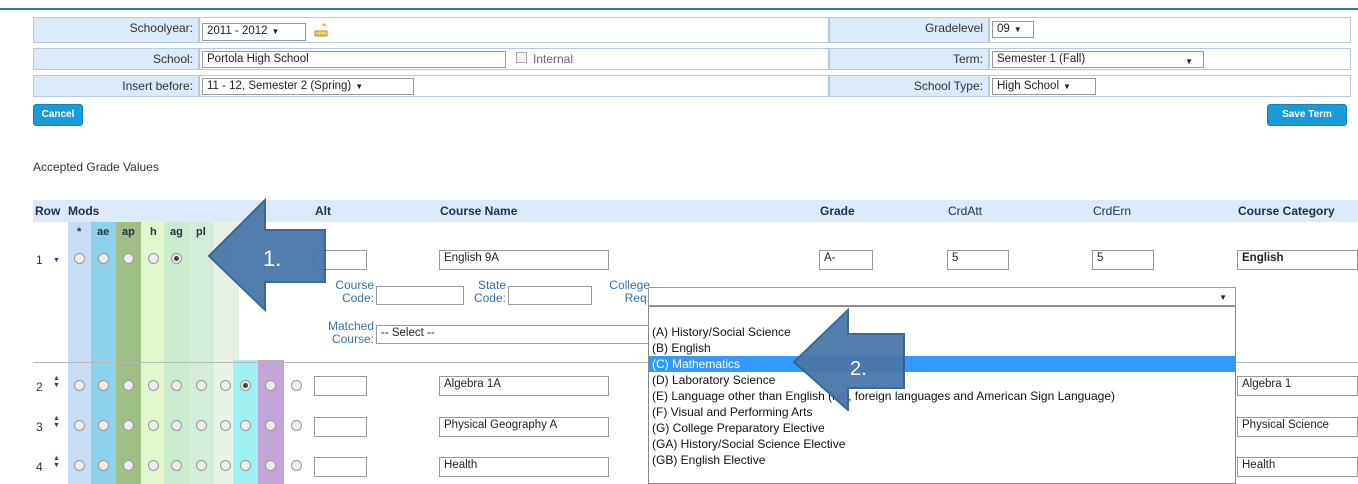 This screenshot has width=1358, height=484. Describe the element at coordinates (524, 386) in the screenshot. I see `course-name-input: Algebra 1A` at that location.